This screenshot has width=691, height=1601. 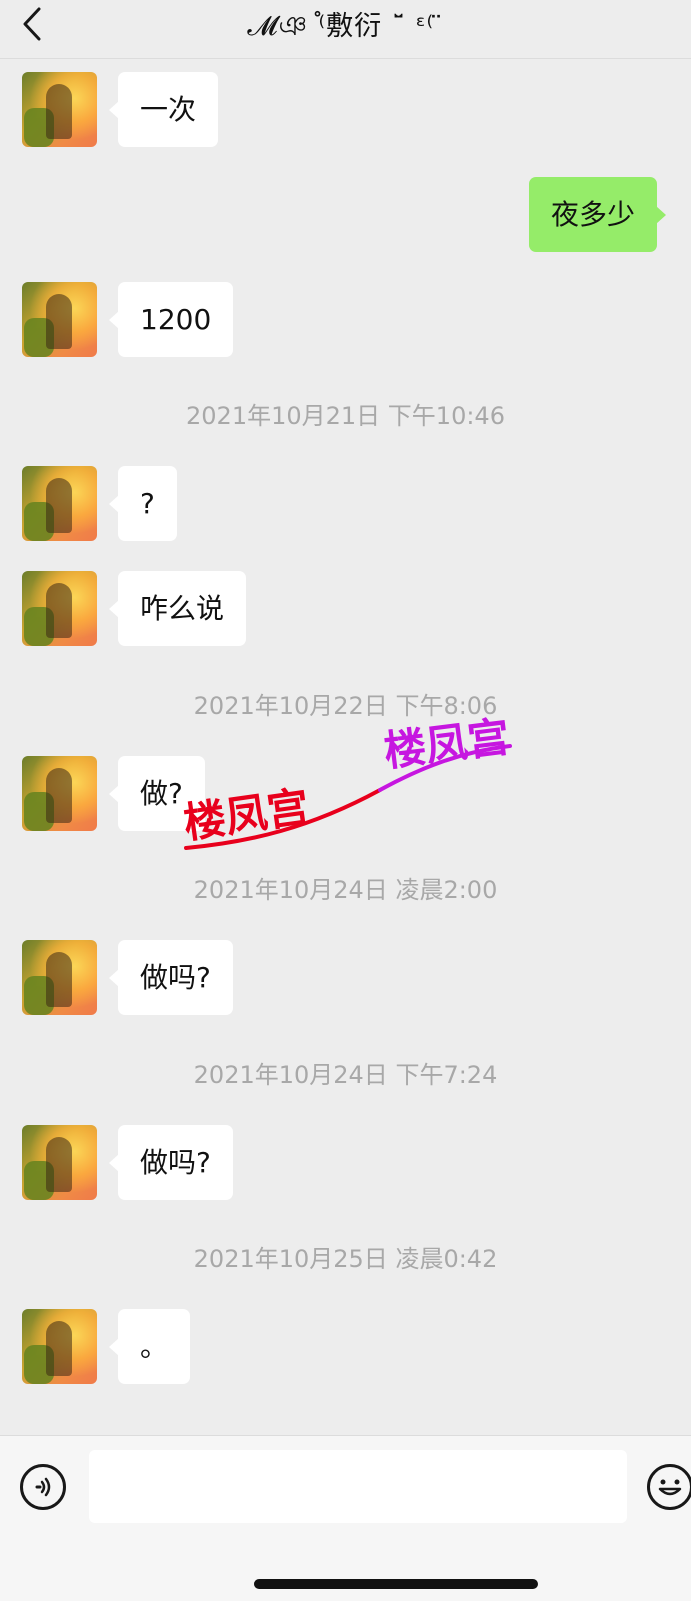 What do you see at coordinates (345, 1075) in the screenshot?
I see `timestamp: 2021年10月24日 下午7:24` at bounding box center [345, 1075].